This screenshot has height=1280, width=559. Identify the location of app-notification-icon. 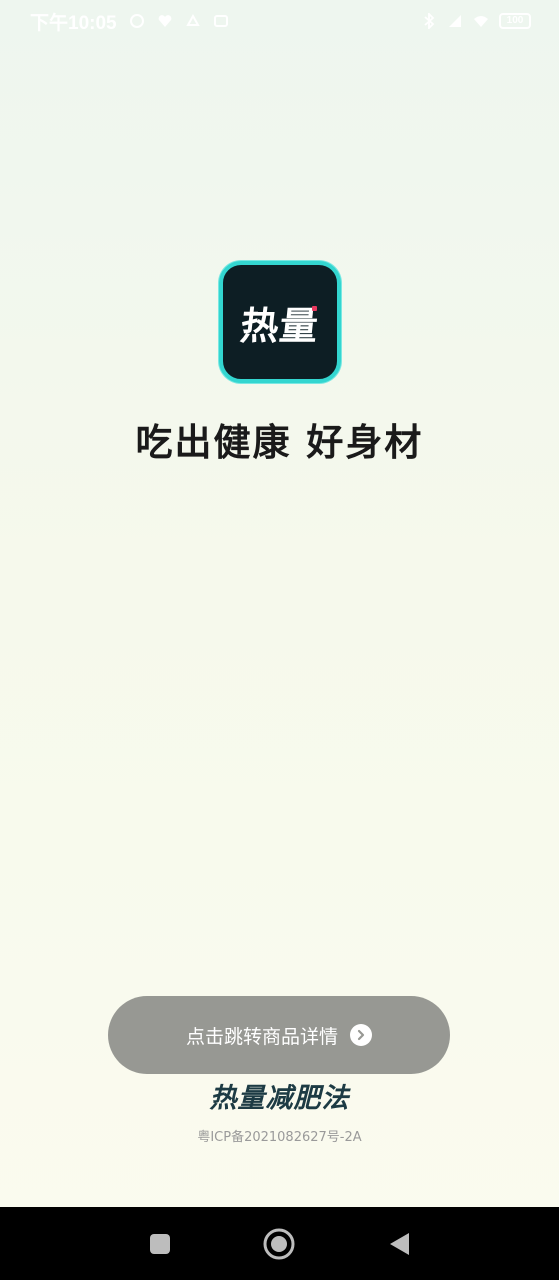
(192, 19).